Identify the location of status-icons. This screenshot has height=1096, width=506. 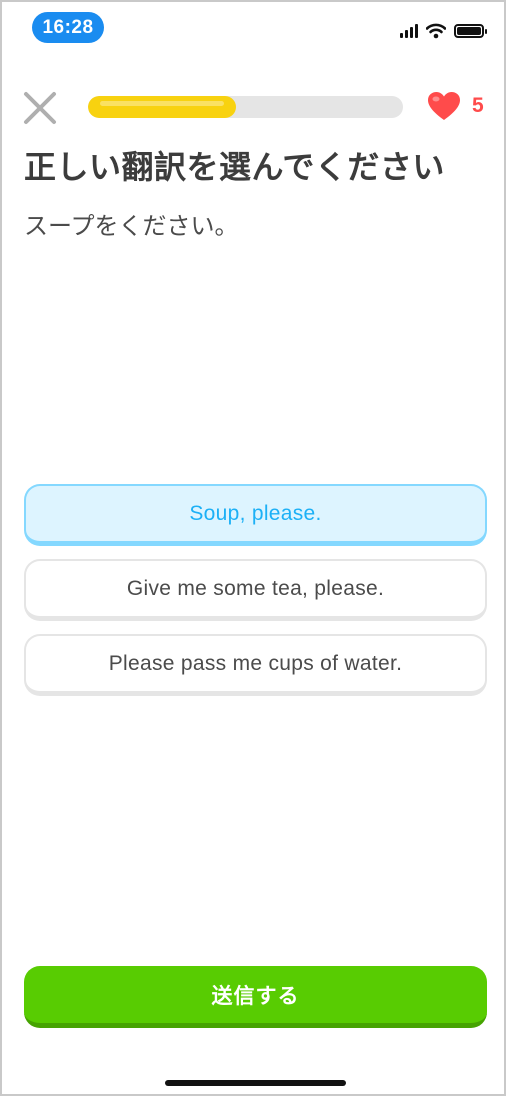
(443, 31).